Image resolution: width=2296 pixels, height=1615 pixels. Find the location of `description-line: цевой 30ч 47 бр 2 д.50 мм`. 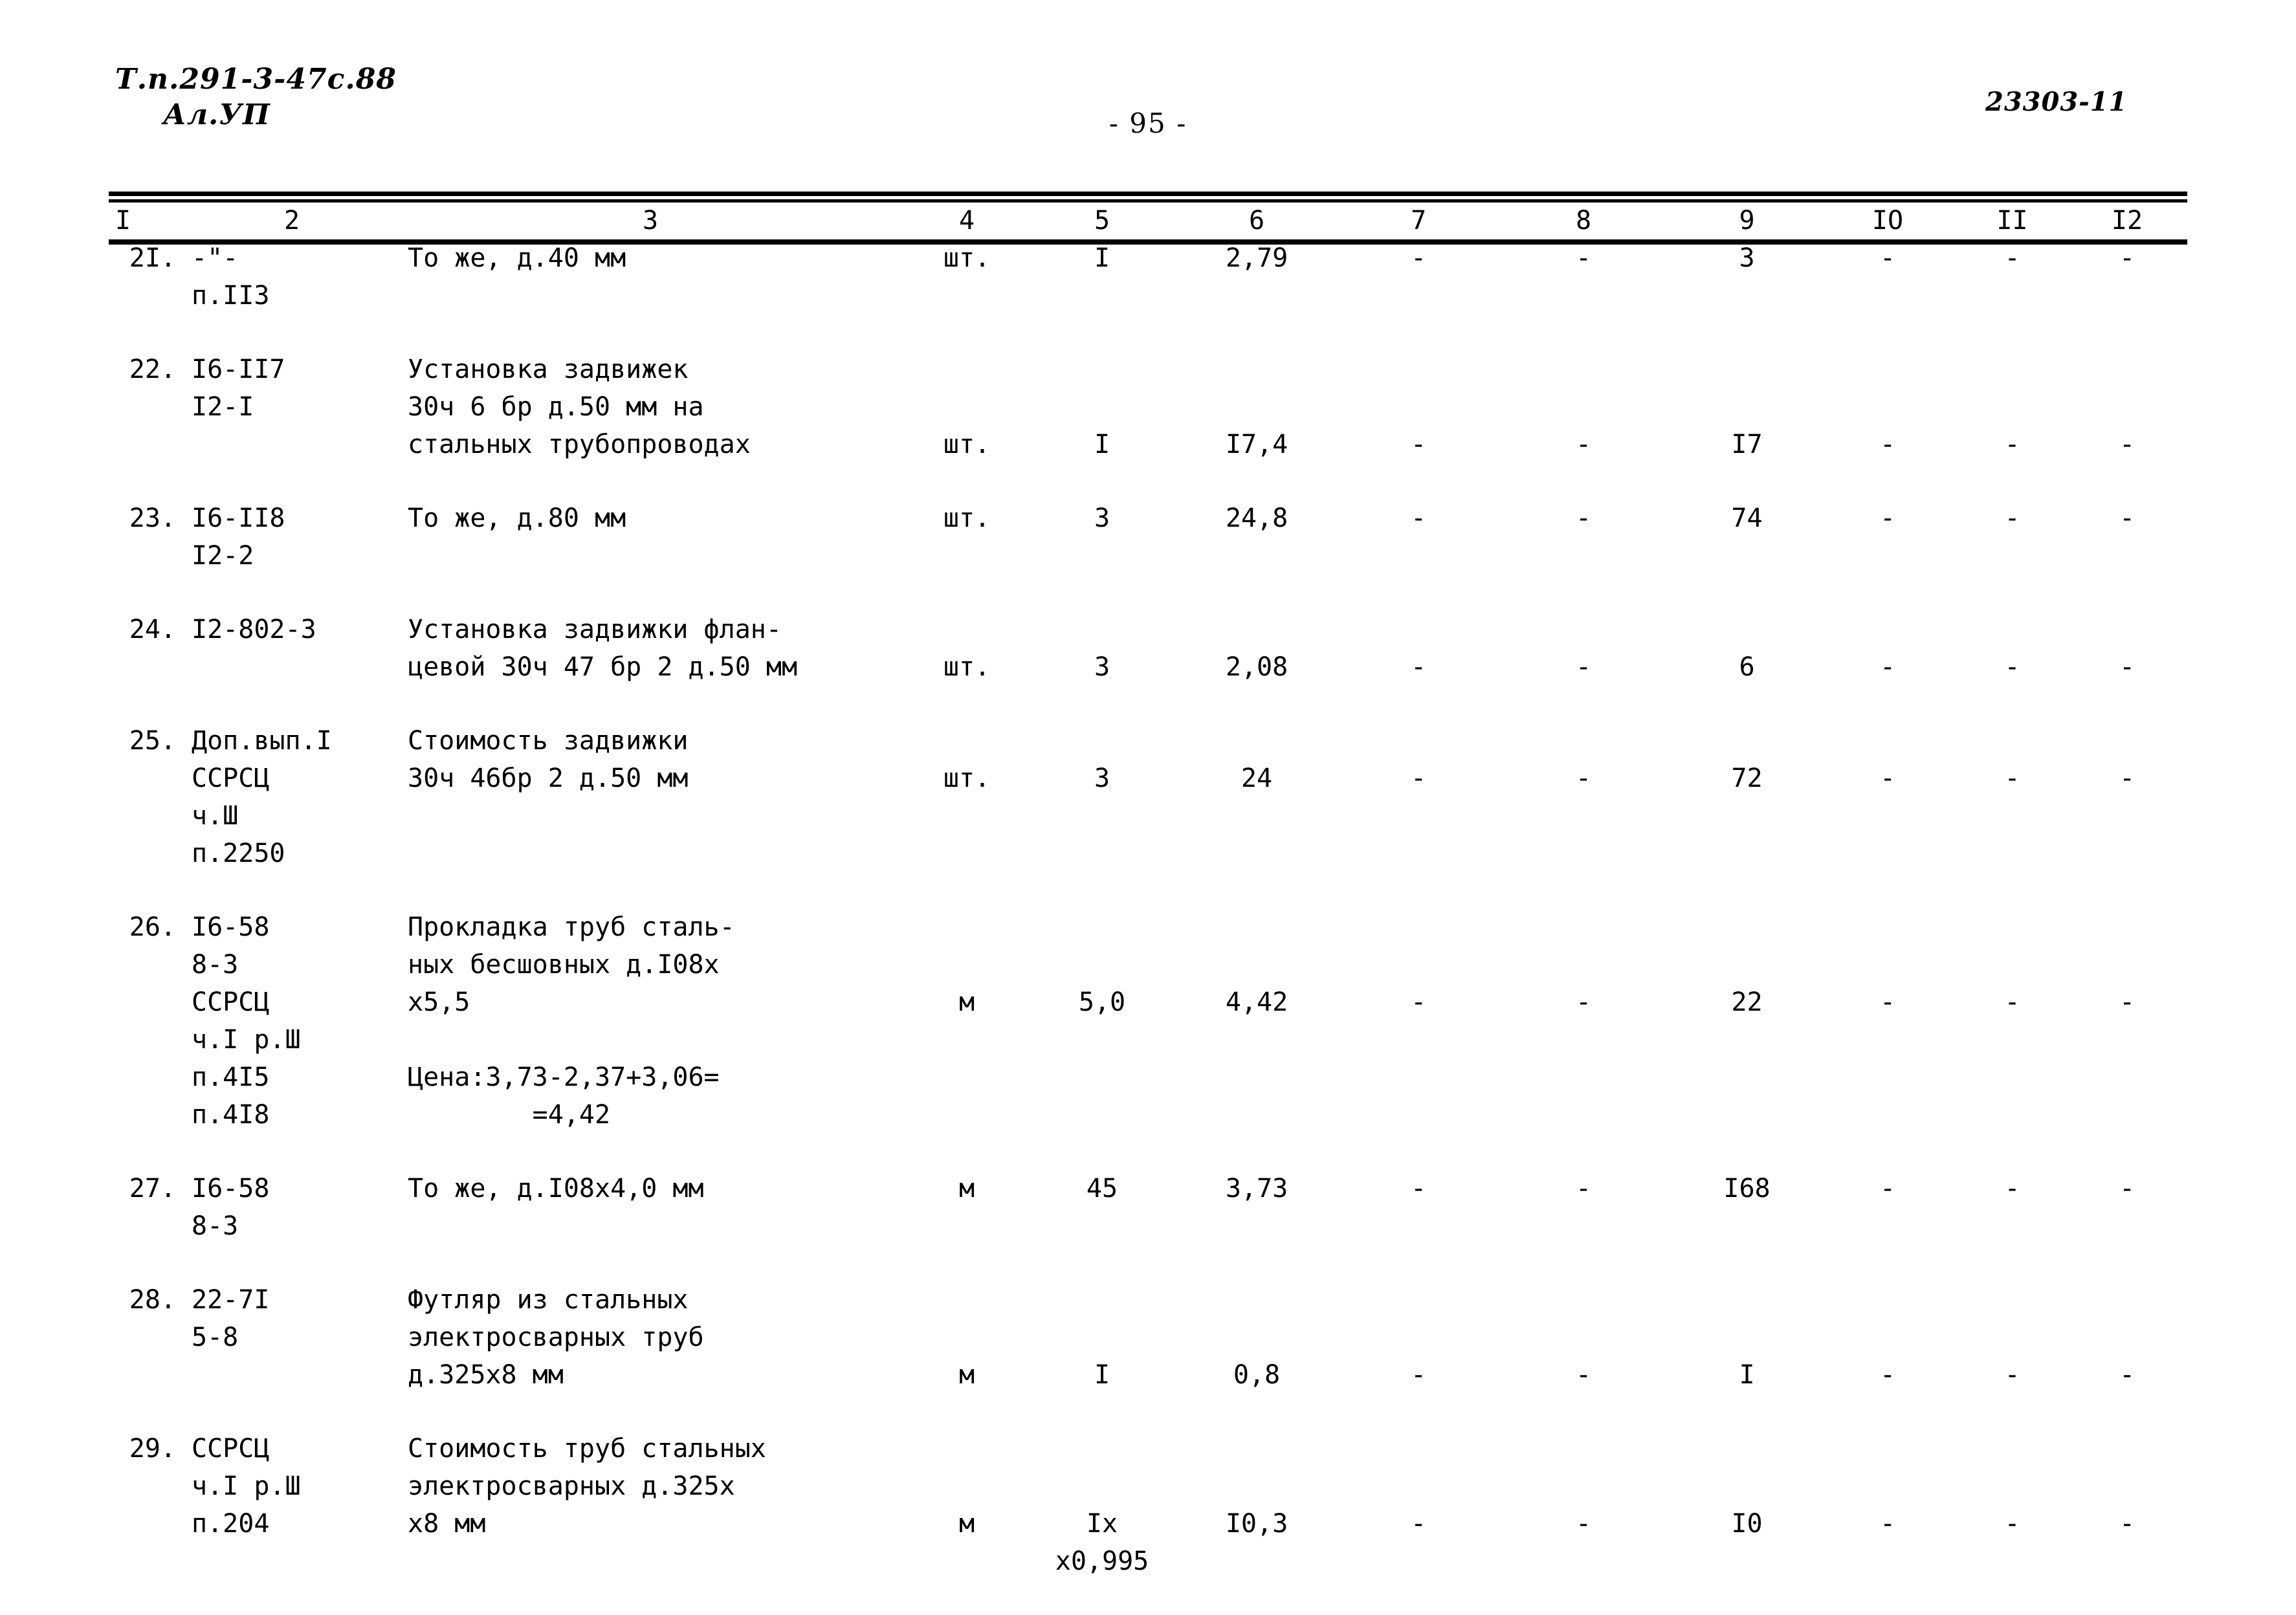

description-line: цевой 30ч 47 бр 2 д.50 мм is located at coordinates (603, 667).